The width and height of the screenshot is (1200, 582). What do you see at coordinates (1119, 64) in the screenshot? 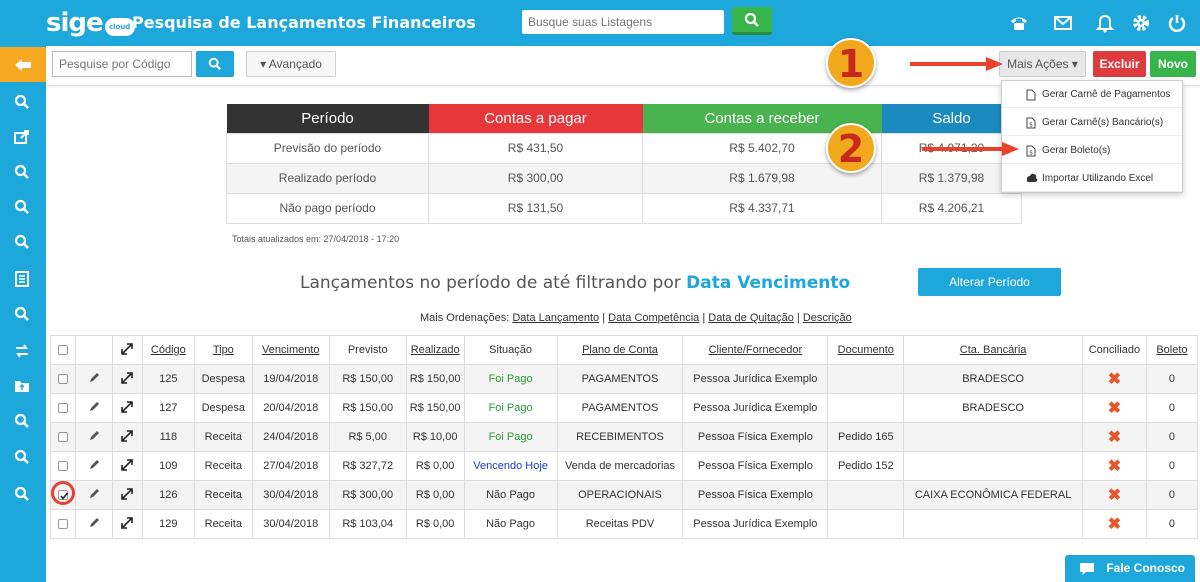
I see `delete-button: Excluir` at bounding box center [1119, 64].